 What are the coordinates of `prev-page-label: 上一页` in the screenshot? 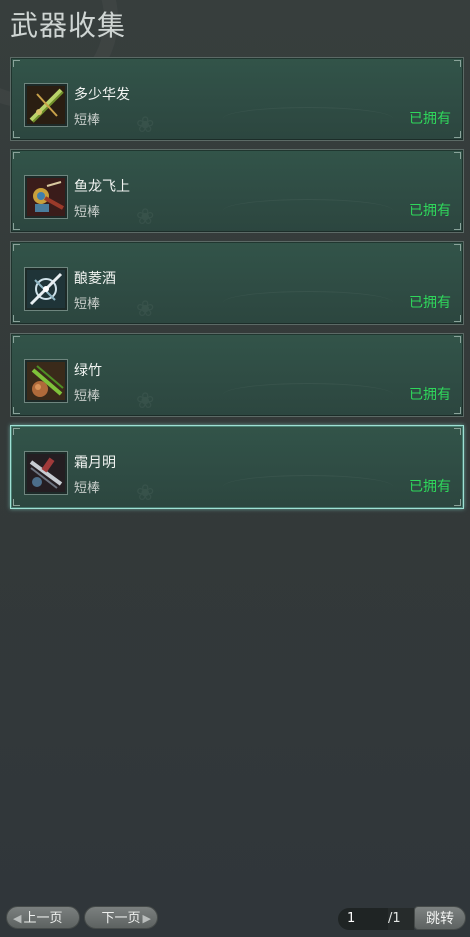 It's located at (43, 918).